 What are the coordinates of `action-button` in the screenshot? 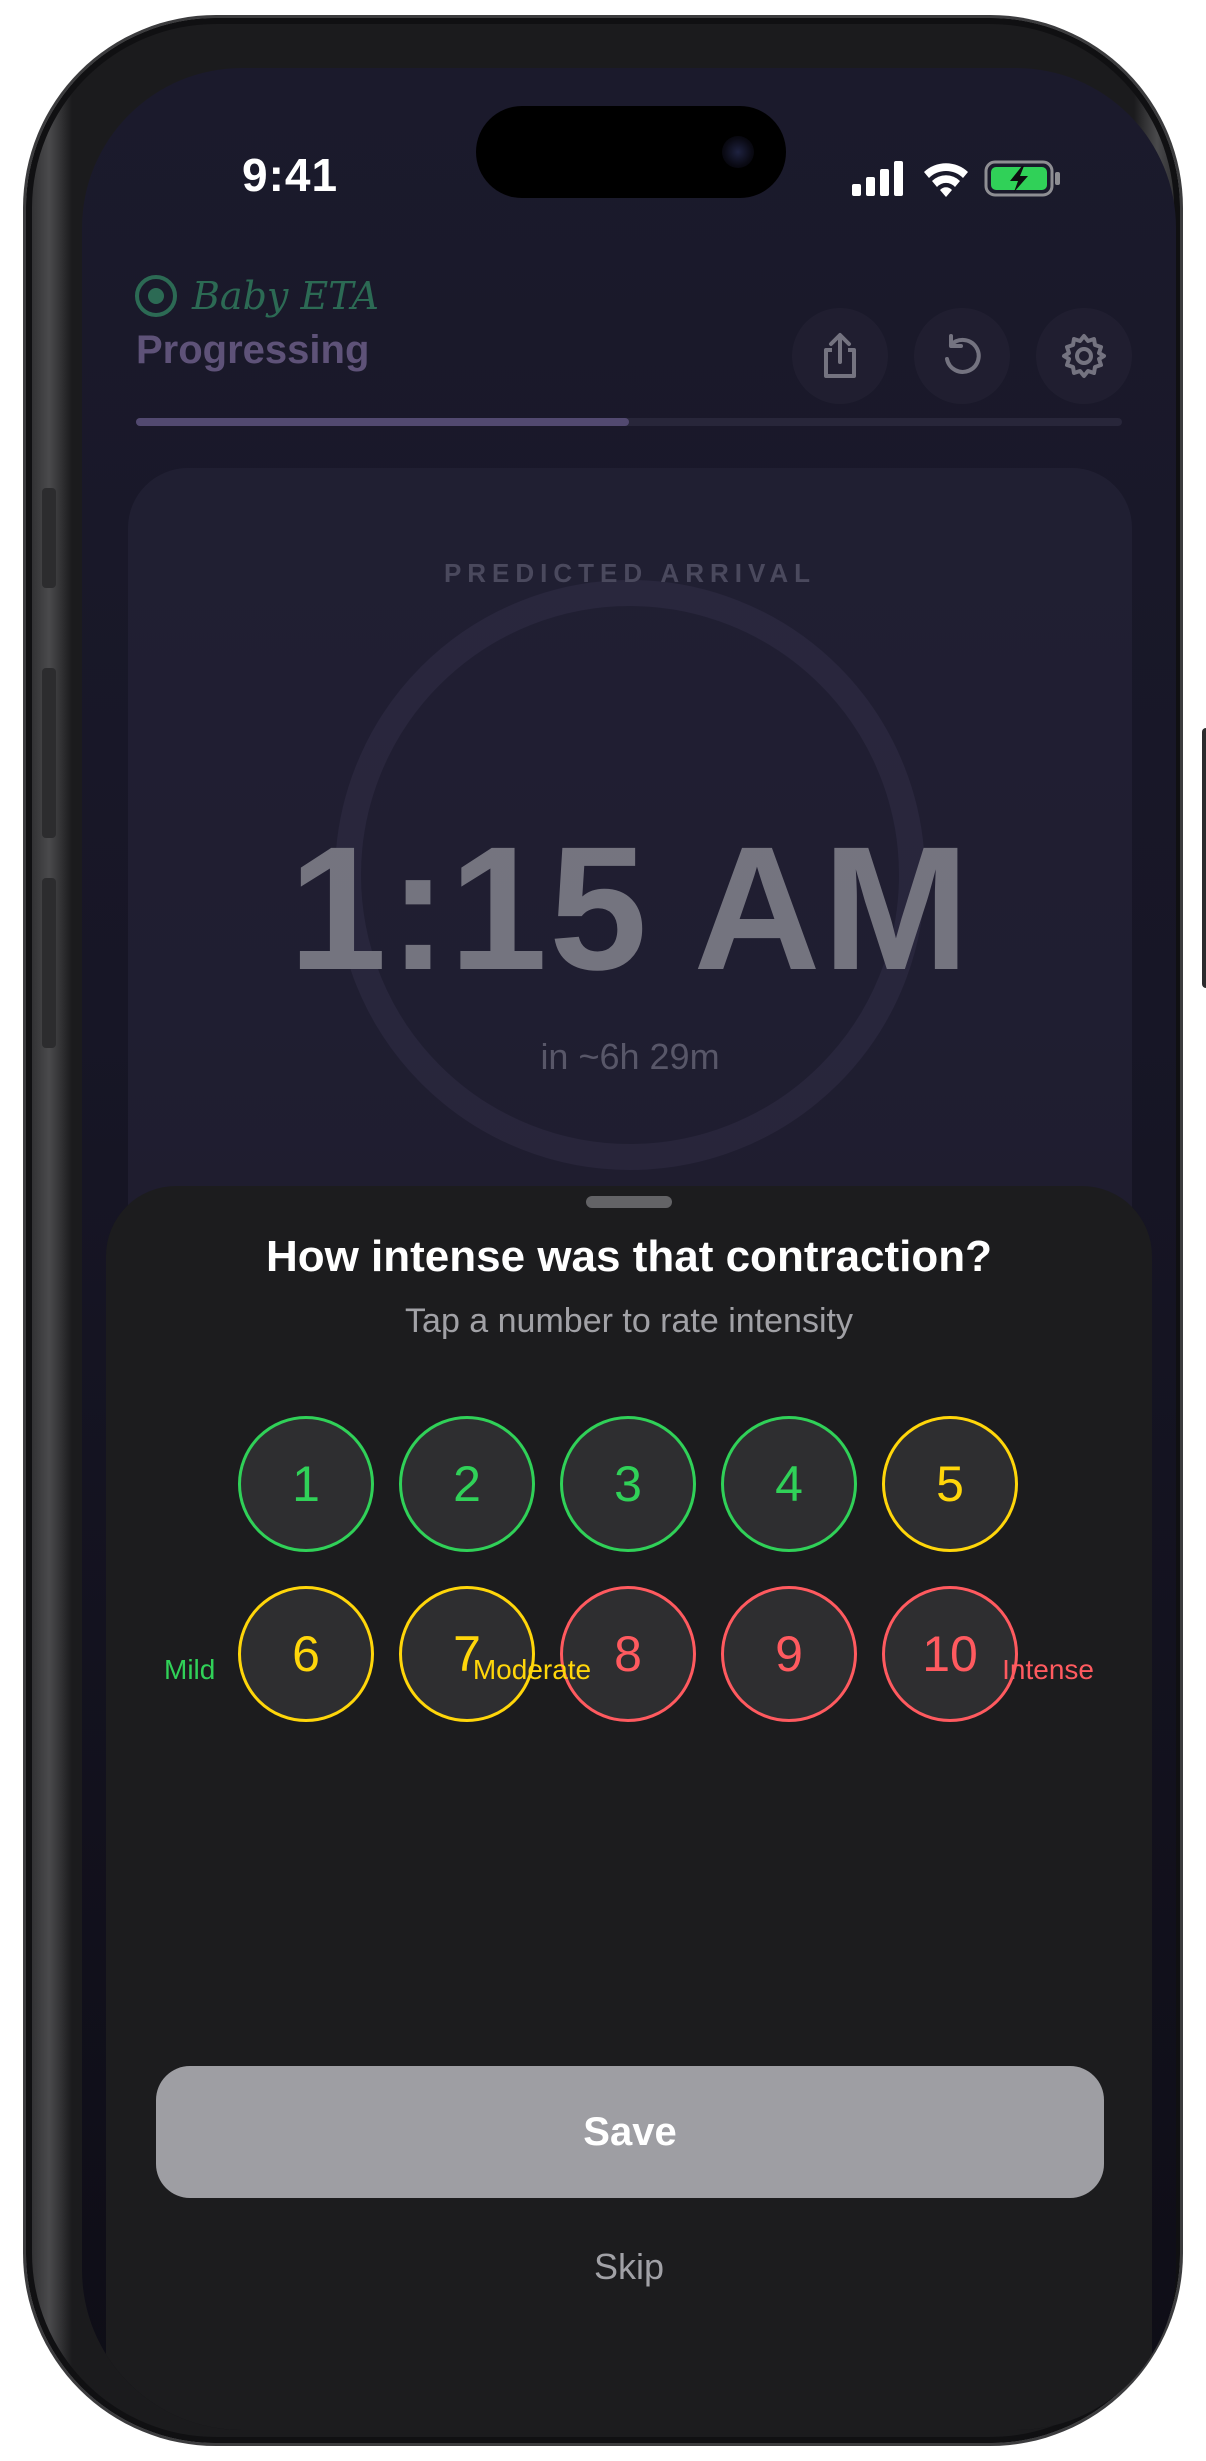 It's located at (49, 538).